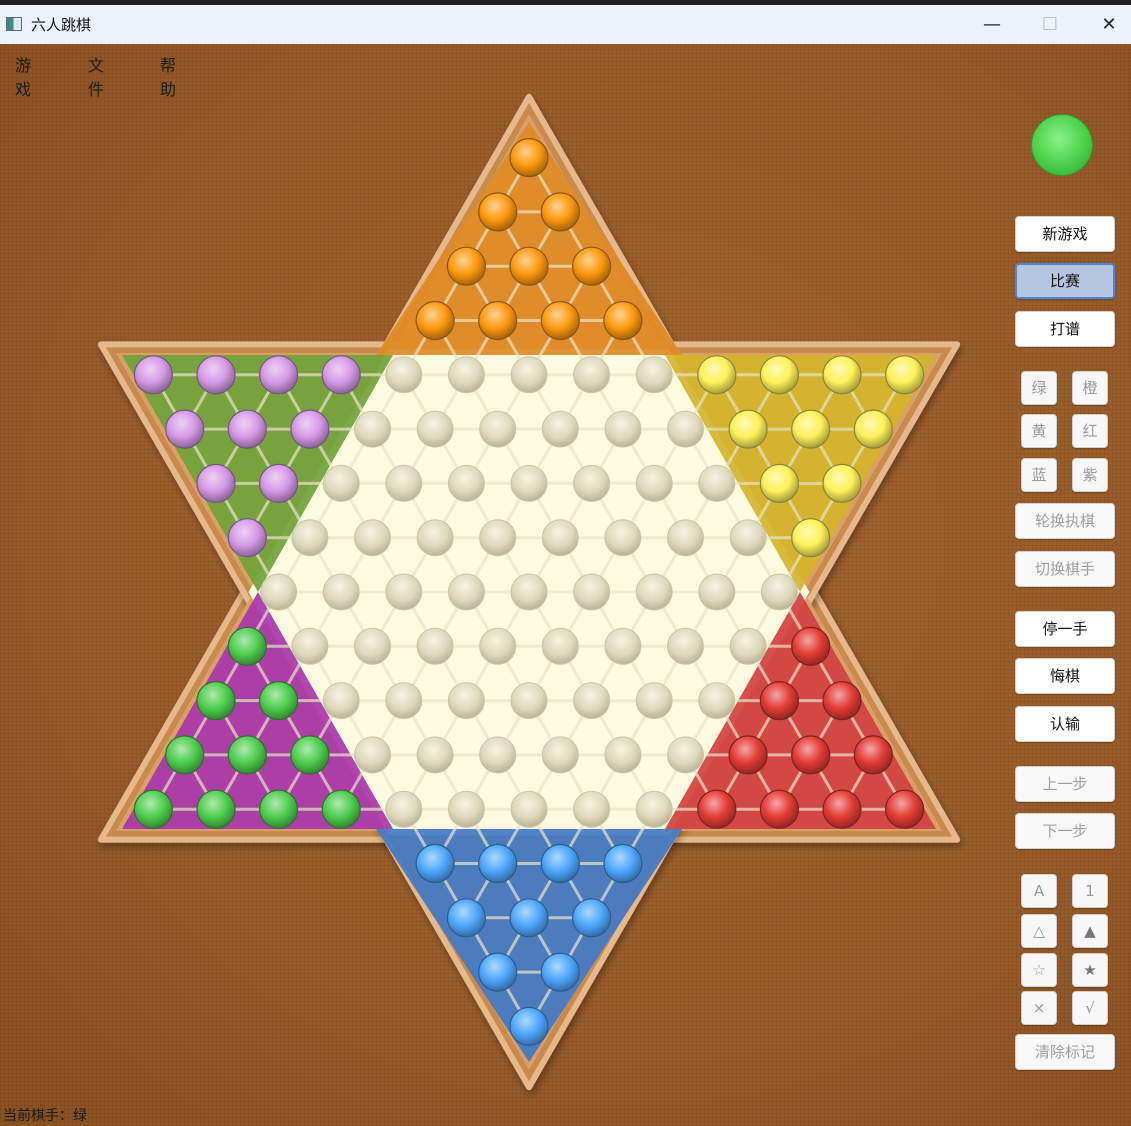 Image resolution: width=1131 pixels, height=1126 pixels. I want to click on color-blue-button: 蓝, so click(1039, 475).